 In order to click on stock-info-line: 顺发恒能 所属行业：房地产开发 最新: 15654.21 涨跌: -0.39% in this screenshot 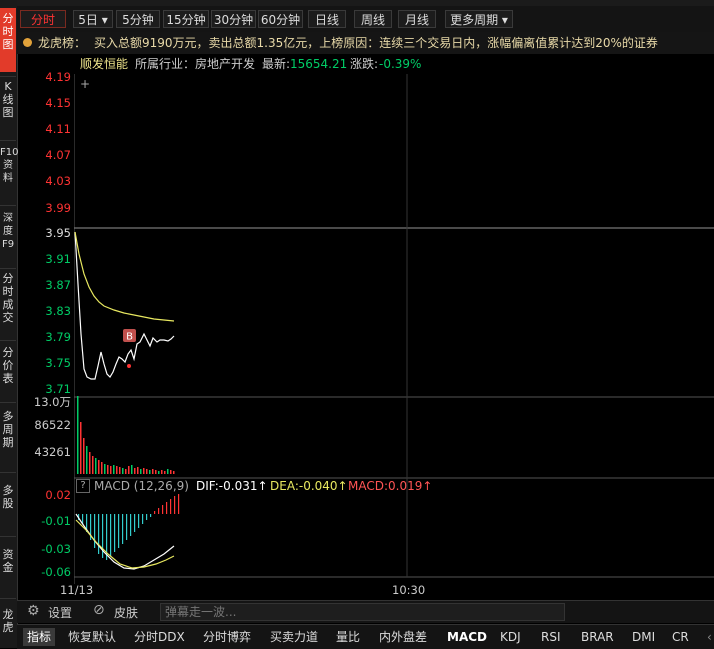, I will do `click(365, 64)`.